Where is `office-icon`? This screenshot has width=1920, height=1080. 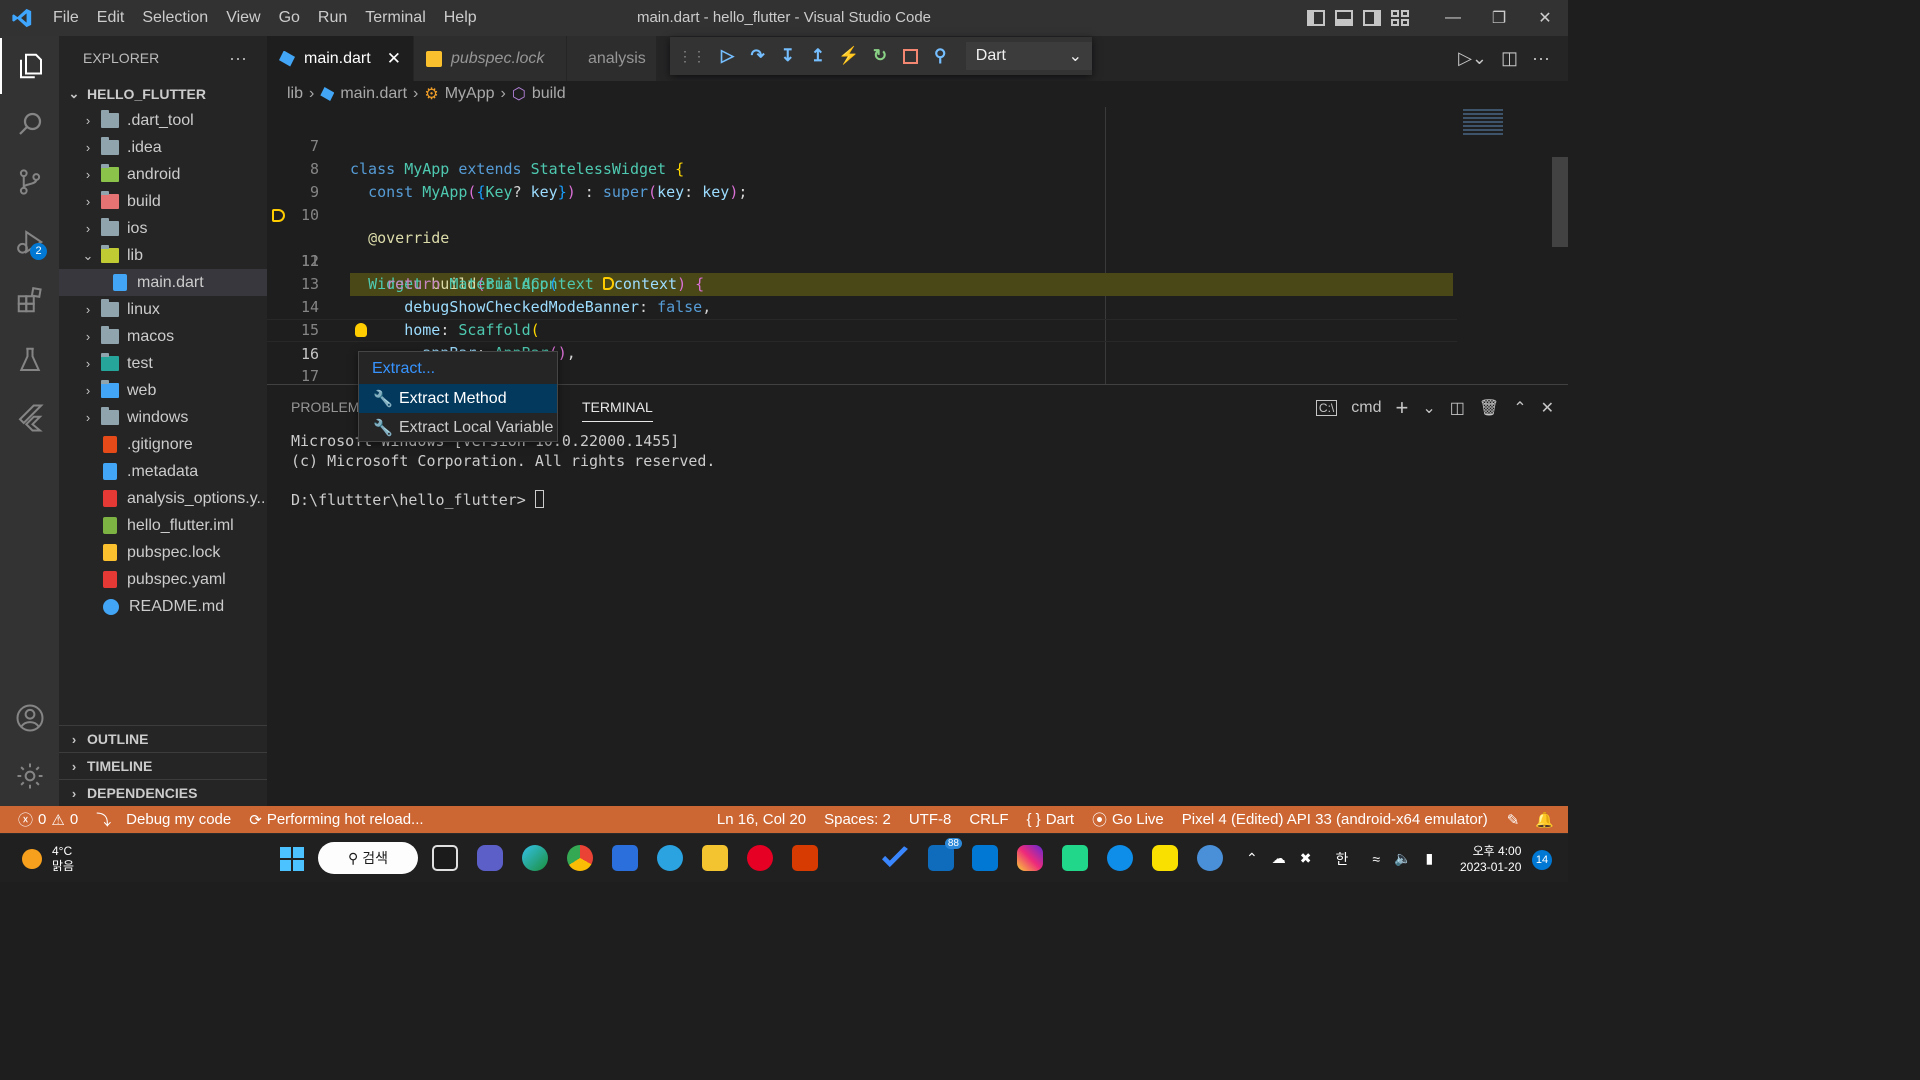
office-icon is located at coordinates (805, 858).